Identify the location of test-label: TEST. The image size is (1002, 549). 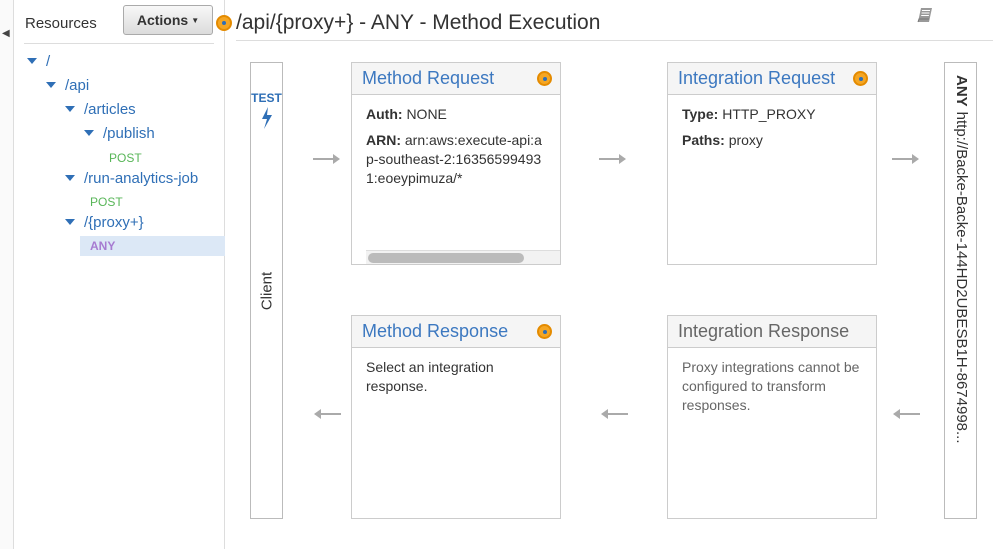
(266, 98).